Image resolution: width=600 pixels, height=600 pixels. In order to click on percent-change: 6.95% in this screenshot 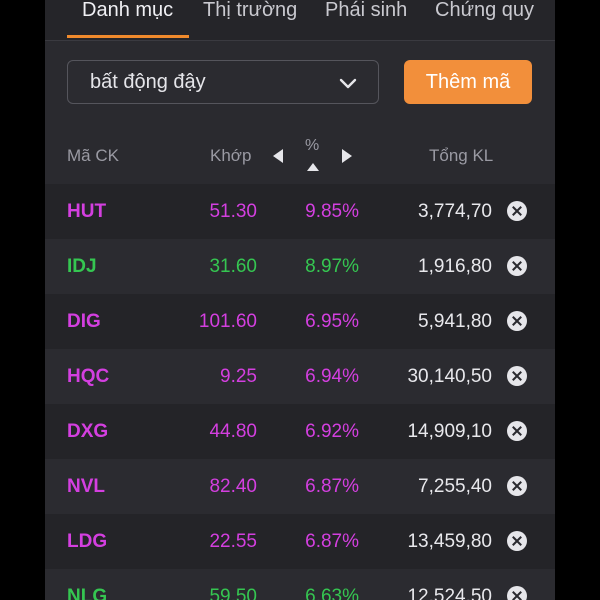, I will do `click(332, 321)`.